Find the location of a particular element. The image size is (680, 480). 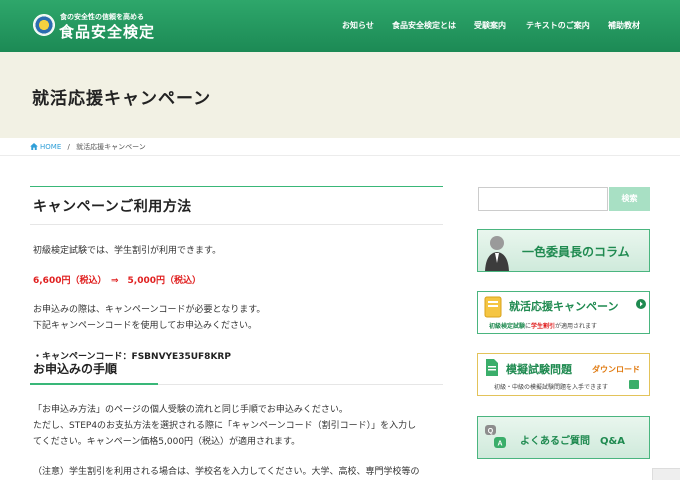

banner-mock-label: 模擬試験問題 is located at coordinates (539, 369).